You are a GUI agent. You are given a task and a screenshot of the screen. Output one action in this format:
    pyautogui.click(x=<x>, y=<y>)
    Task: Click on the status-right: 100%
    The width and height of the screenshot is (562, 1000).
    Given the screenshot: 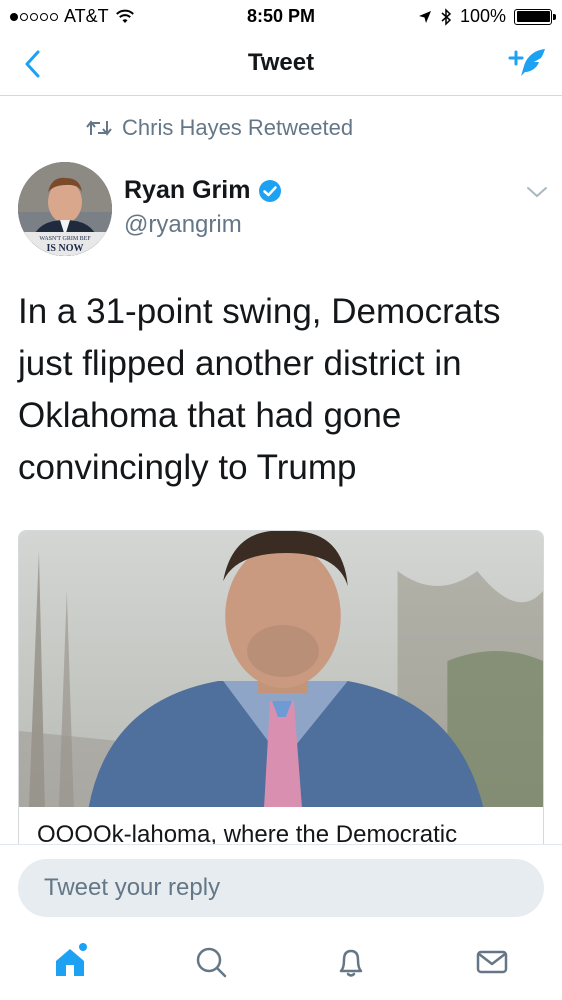 What is the action you would take?
    pyautogui.click(x=487, y=16)
    